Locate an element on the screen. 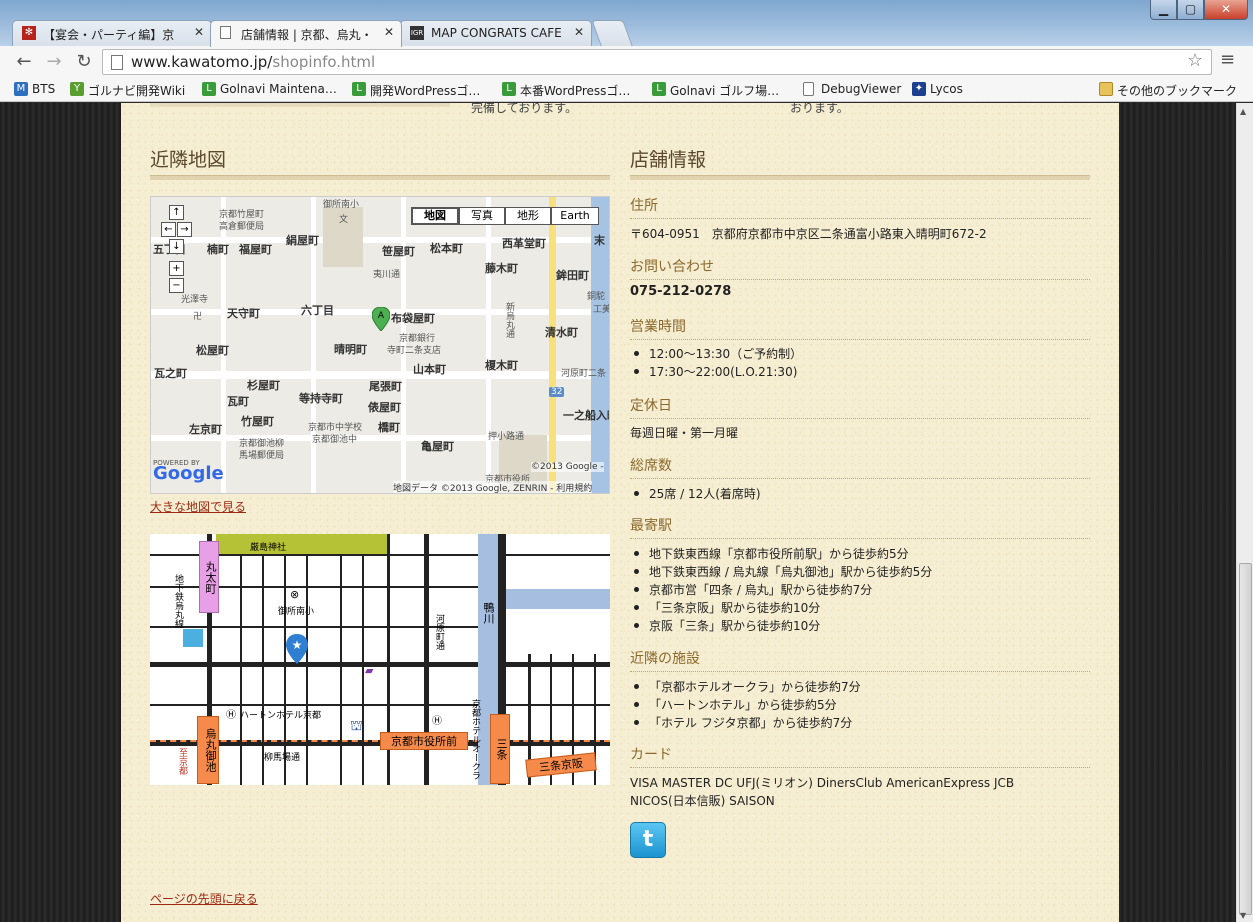 The image size is (1253, 922). cut-off-text: おります。 is located at coordinates (819, 109).